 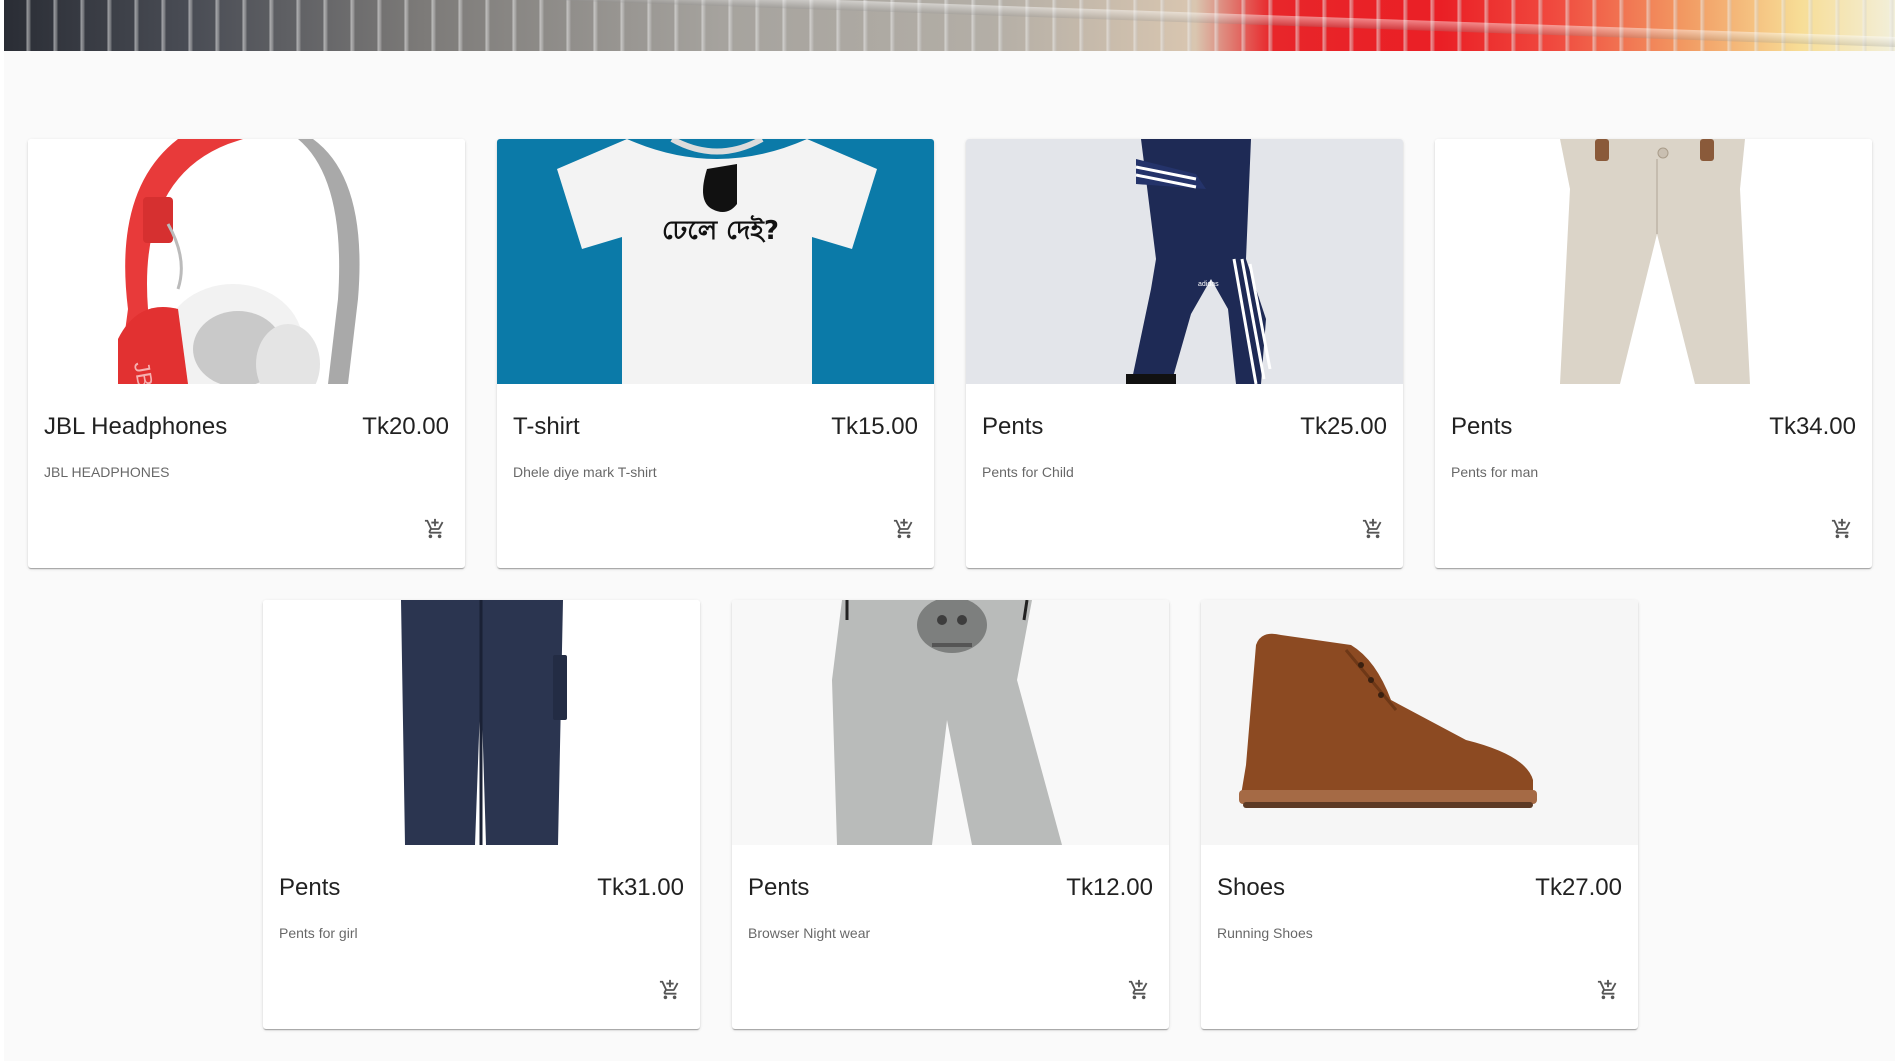 I want to click on product-price: Tk25.00, so click(x=1343, y=426).